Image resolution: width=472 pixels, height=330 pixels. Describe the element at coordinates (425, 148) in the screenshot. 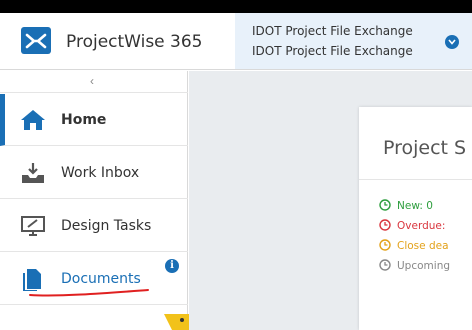

I see `card-title: Project S` at that location.